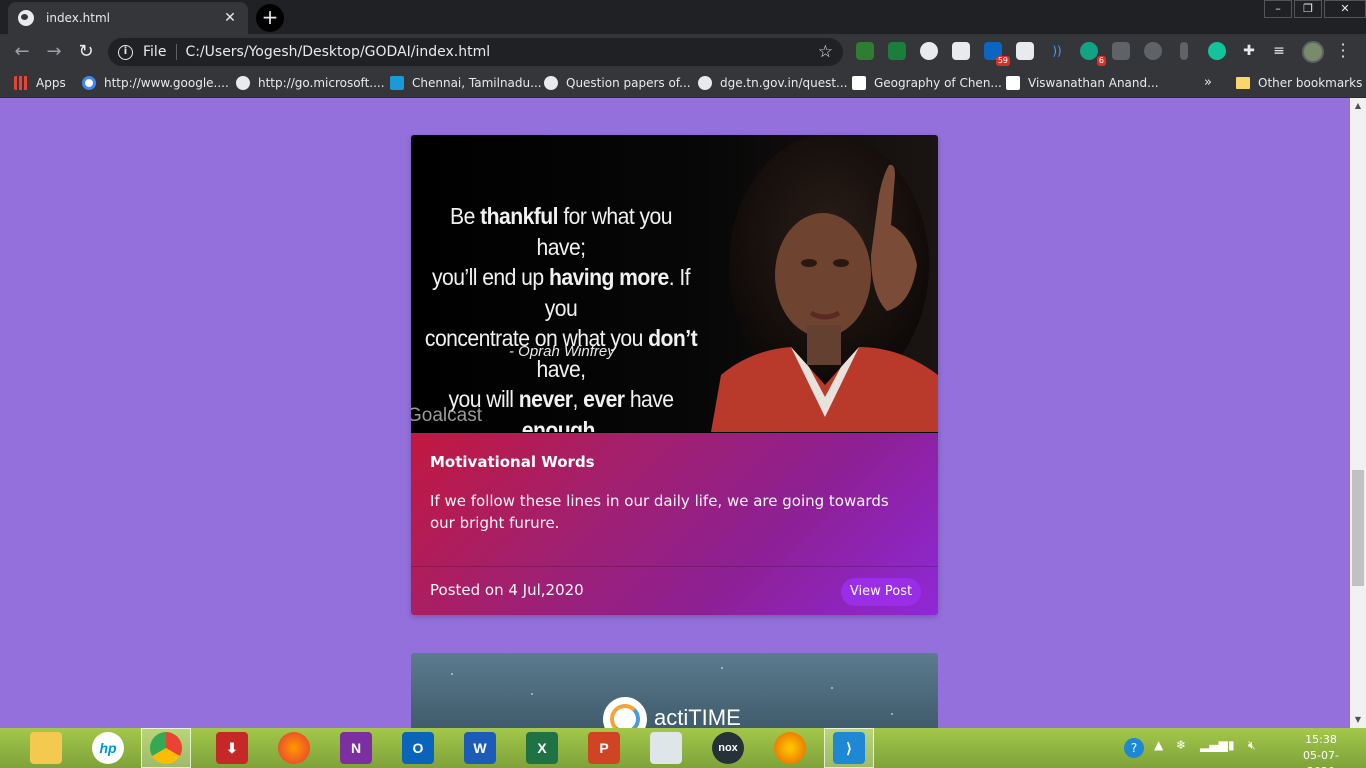 Image resolution: width=1366 pixels, height=768 pixels. I want to click on mail-extension-icon, so click(1121, 51).